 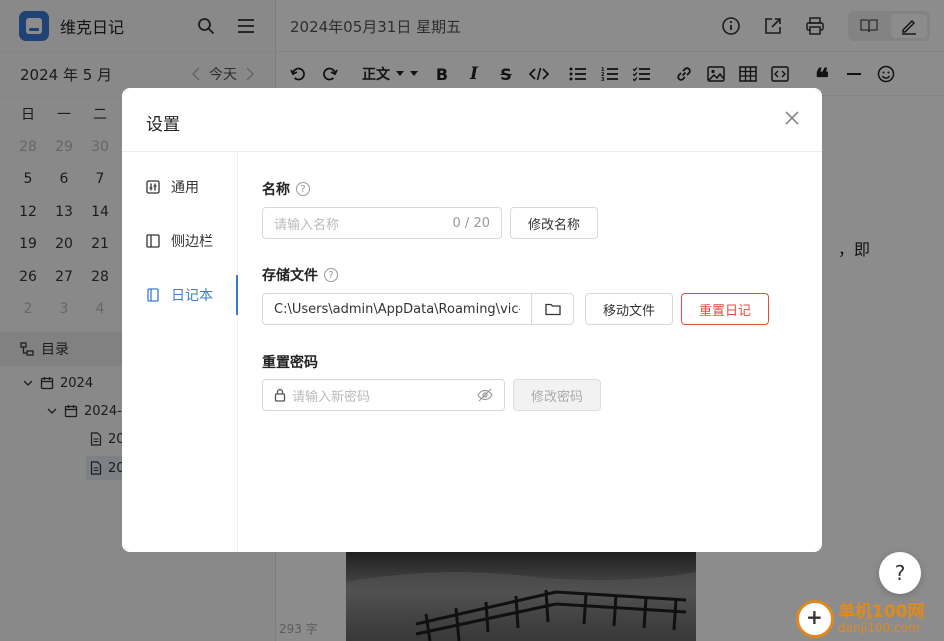 What do you see at coordinates (554, 223) in the screenshot?
I see `rename-button: 修改名称` at bounding box center [554, 223].